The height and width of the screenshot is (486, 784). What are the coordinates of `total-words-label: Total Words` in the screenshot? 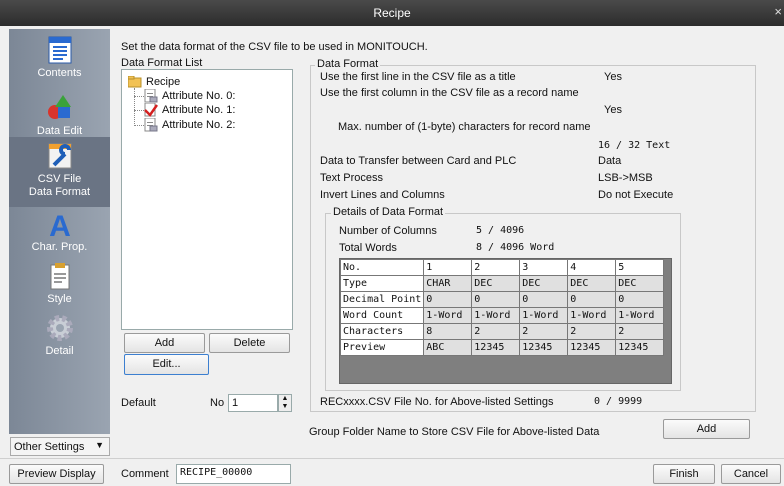 It's located at (368, 248).